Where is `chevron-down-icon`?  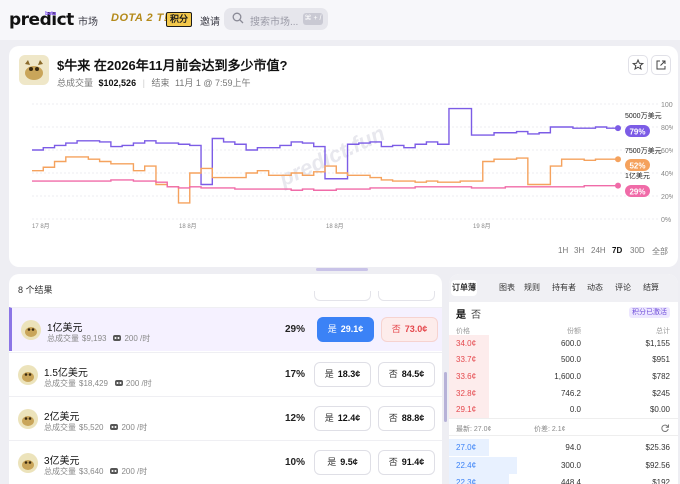
chevron-down-icon is located at coordinates (259, 60).